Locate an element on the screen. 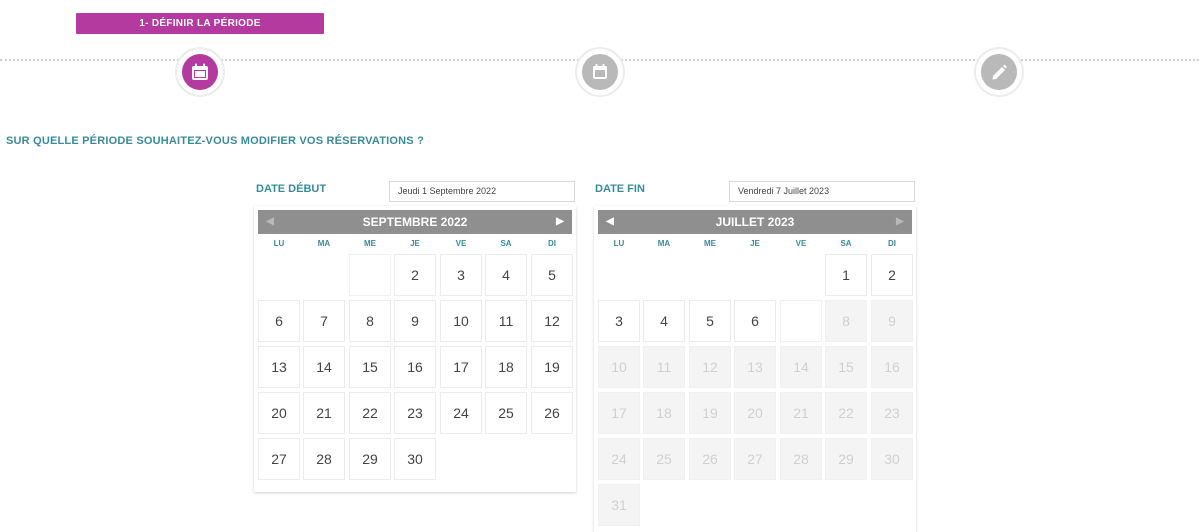  calendar-day: 31 is located at coordinates (619, 505).